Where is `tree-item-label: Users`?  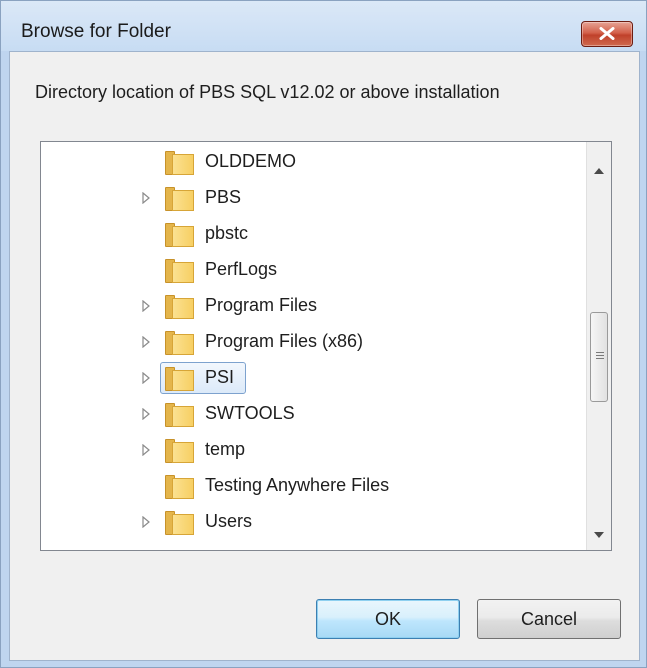
tree-item-label: Users is located at coordinates (229, 521).